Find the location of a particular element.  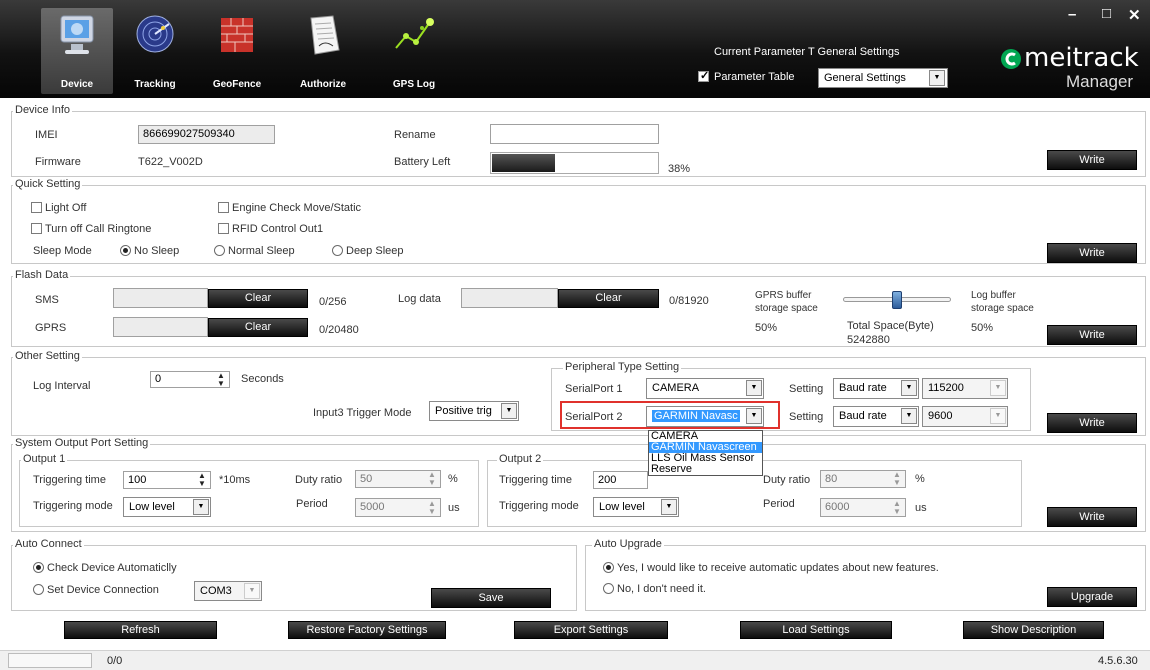

maximize-button: □ is located at coordinates (1106, 13).